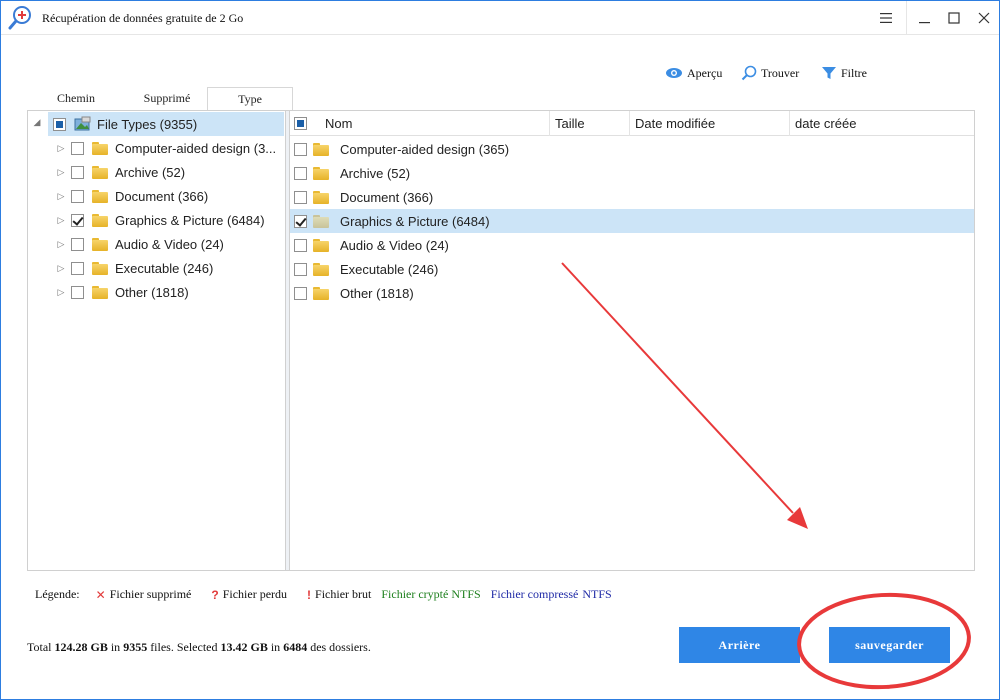  What do you see at coordinates (597, 594) in the screenshot?
I see `legend-compressed-suffix: NTFS` at bounding box center [597, 594].